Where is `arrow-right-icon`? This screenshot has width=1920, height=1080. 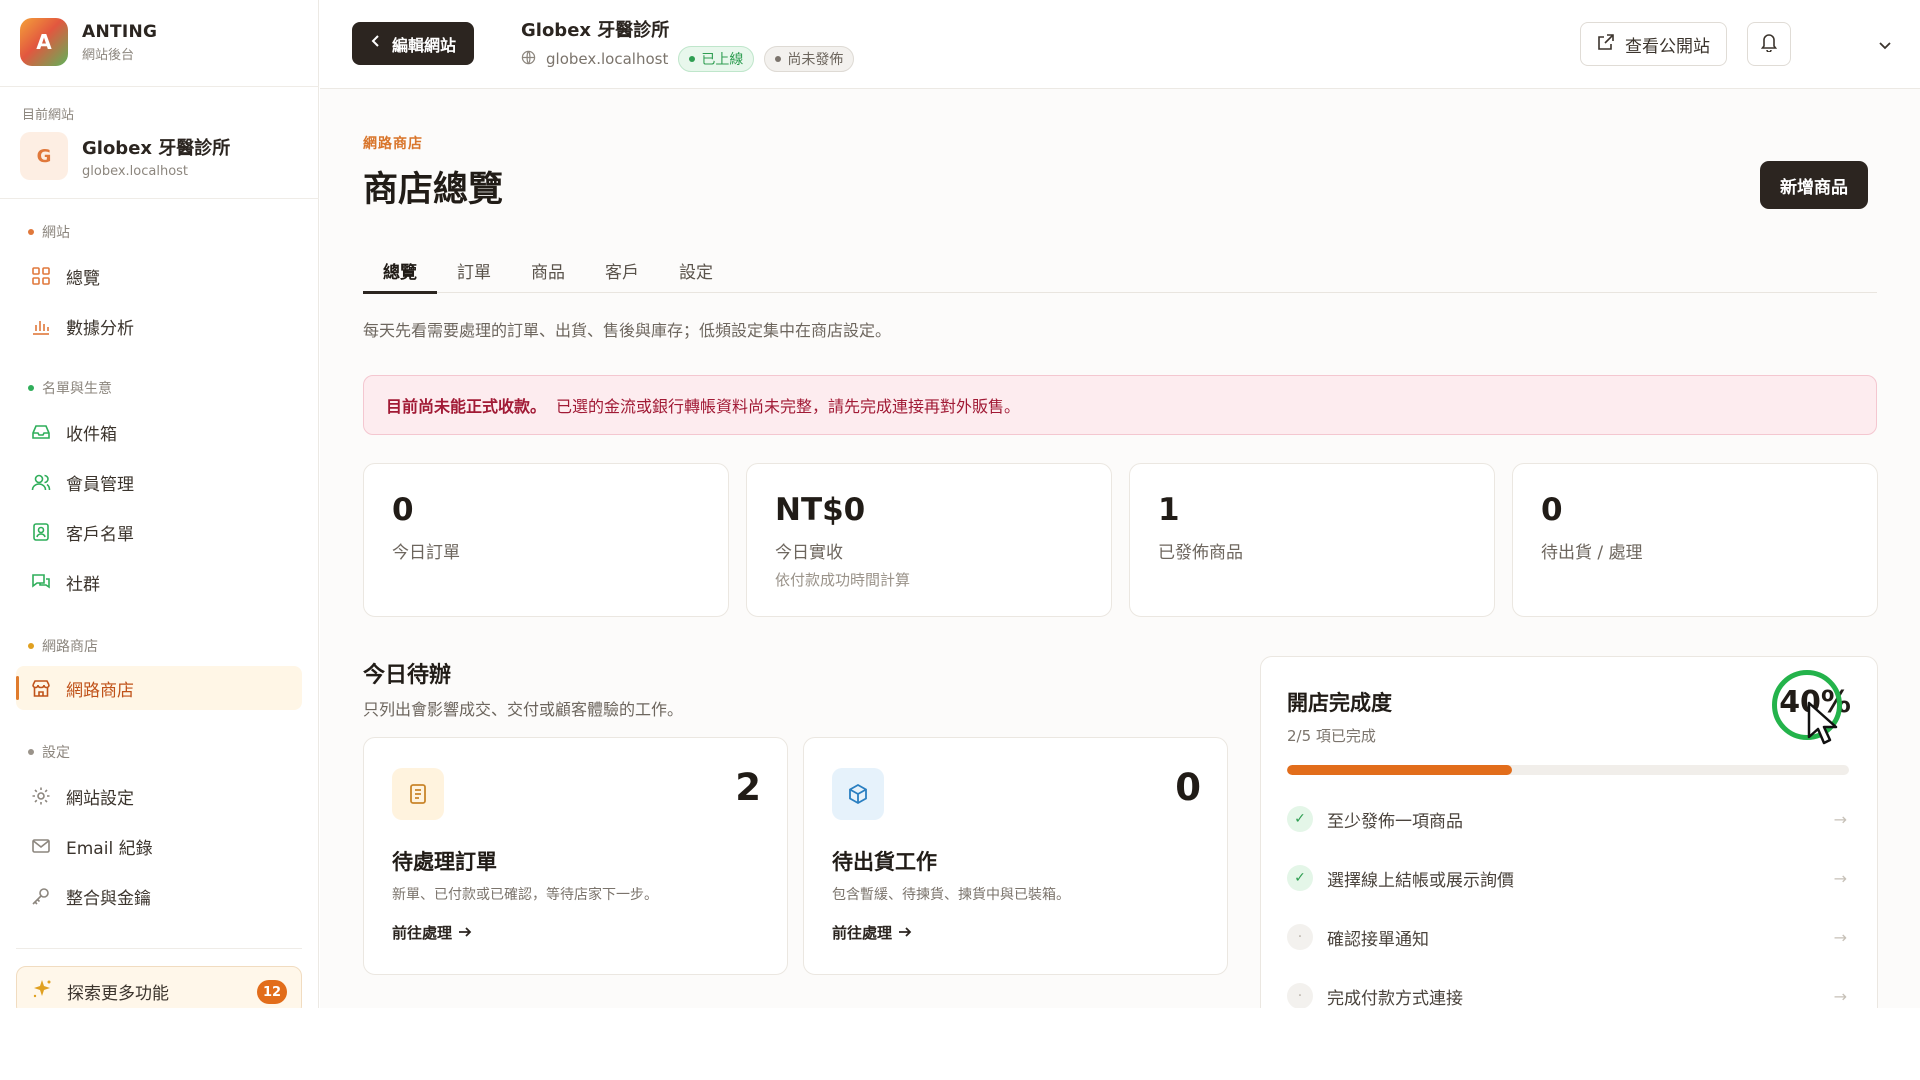
arrow-right-icon is located at coordinates (465, 933).